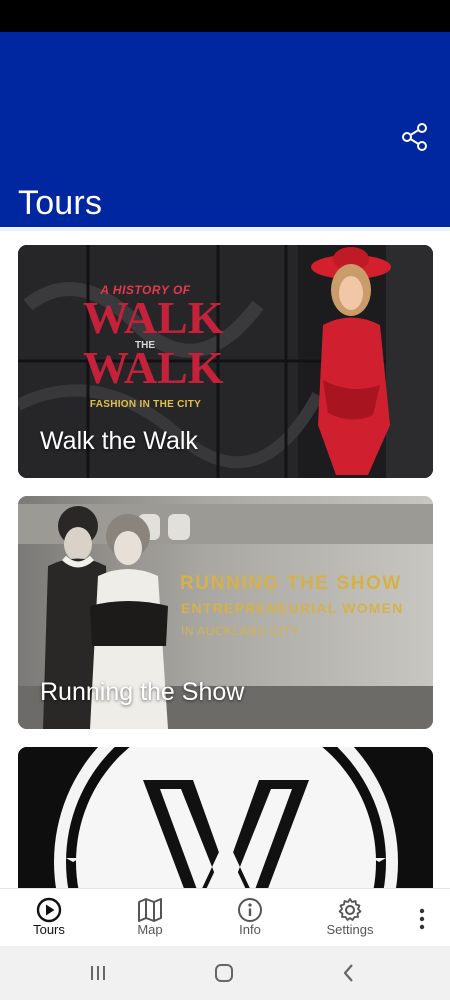  What do you see at coordinates (150, 929) in the screenshot?
I see `tab-label: Map` at bounding box center [150, 929].